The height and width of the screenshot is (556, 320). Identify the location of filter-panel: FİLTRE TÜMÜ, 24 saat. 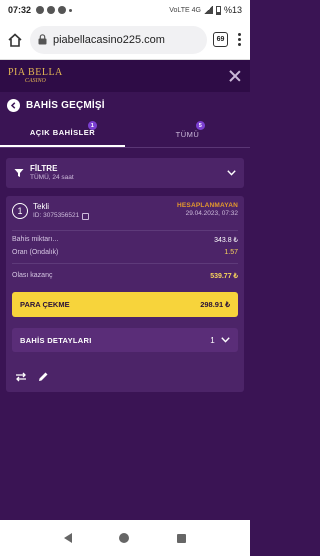
(125, 173).